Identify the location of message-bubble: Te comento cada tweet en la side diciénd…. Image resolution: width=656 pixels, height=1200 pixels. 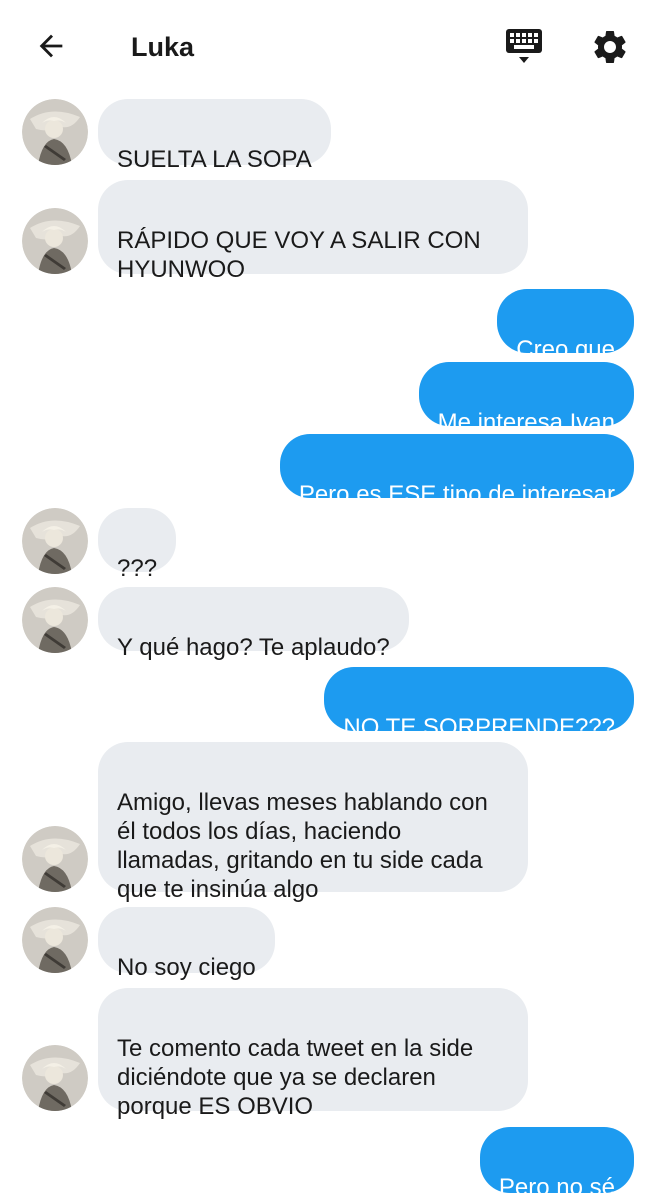
(313, 1054).